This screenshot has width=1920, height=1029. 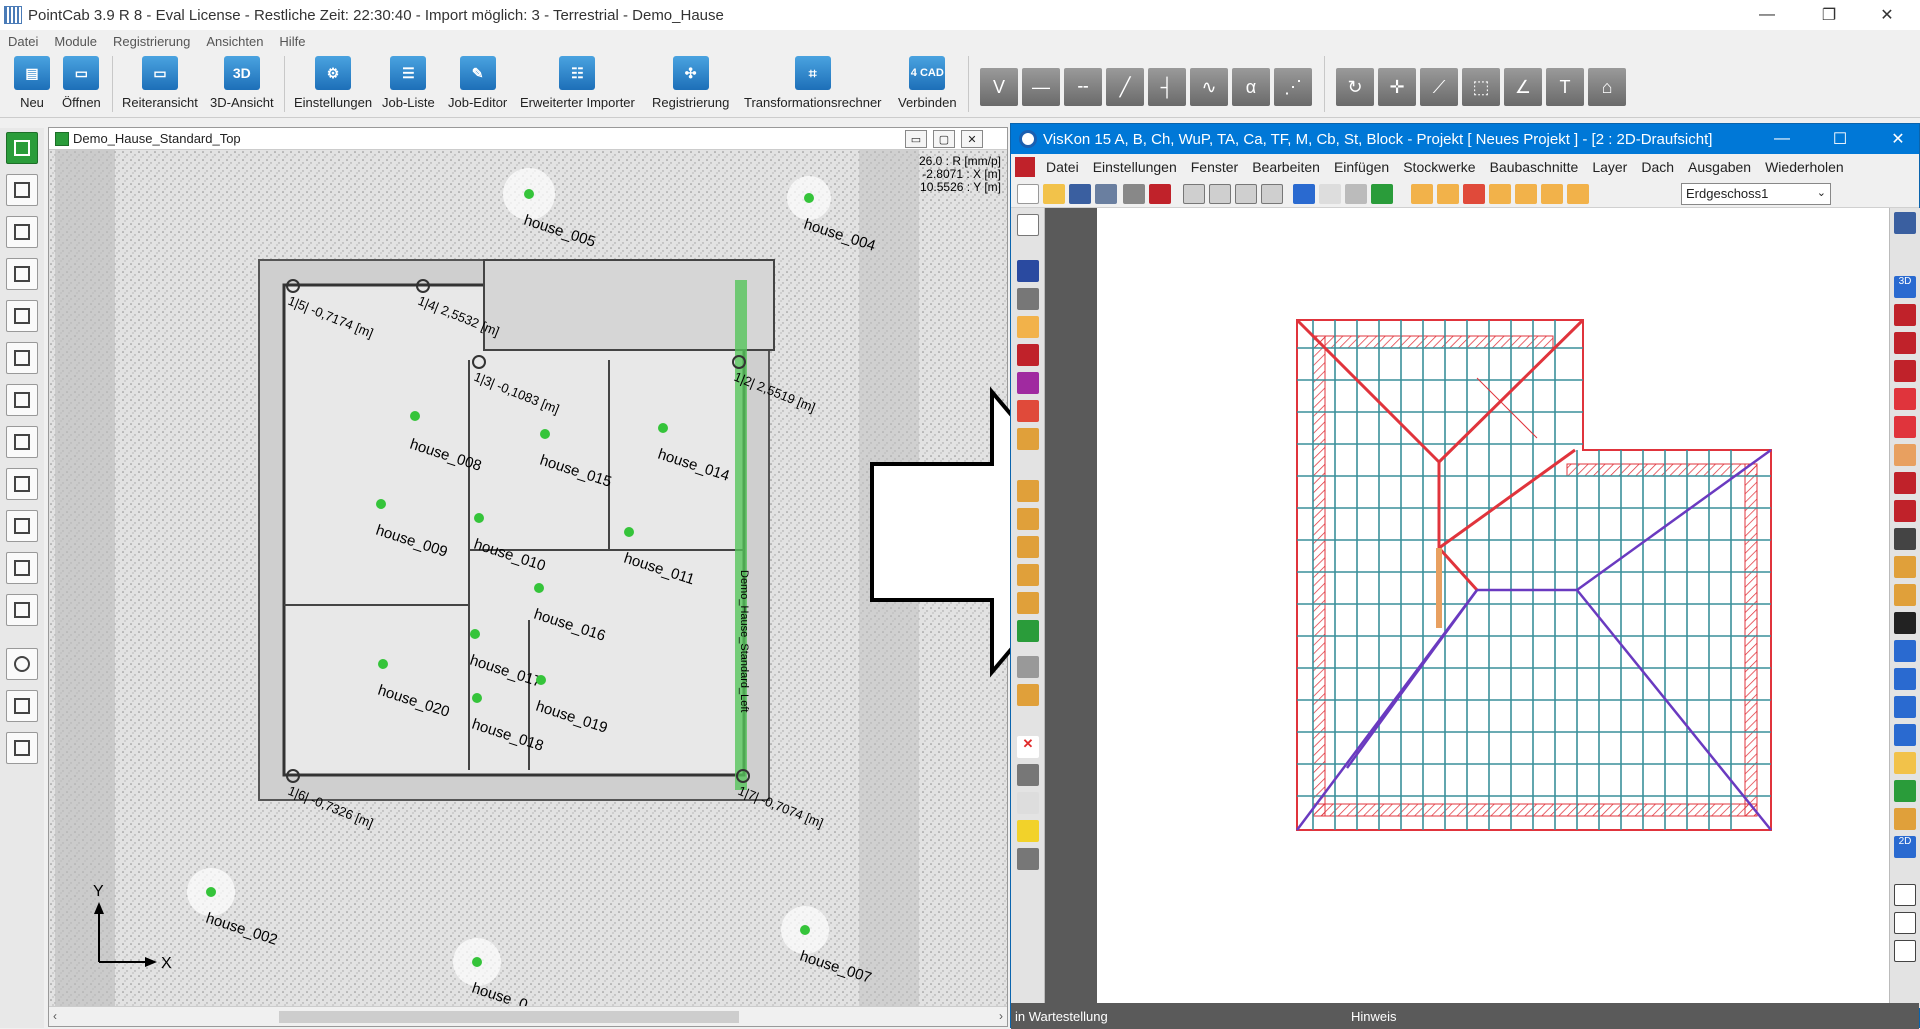 What do you see at coordinates (1028, 575) in the screenshot?
I see `vk-block-icon` at bounding box center [1028, 575].